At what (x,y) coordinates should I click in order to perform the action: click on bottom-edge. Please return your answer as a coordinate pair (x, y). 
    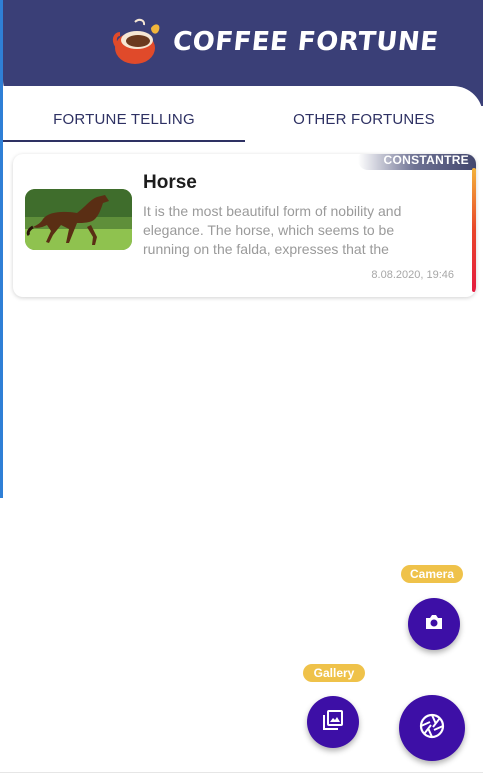
    Looking at the image, I should click on (241, 774).